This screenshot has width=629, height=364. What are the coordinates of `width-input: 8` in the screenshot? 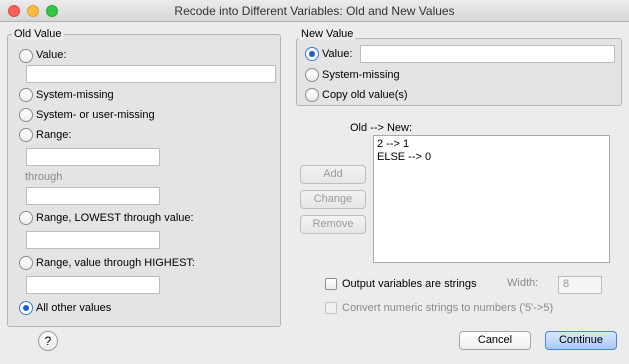 It's located at (580, 285).